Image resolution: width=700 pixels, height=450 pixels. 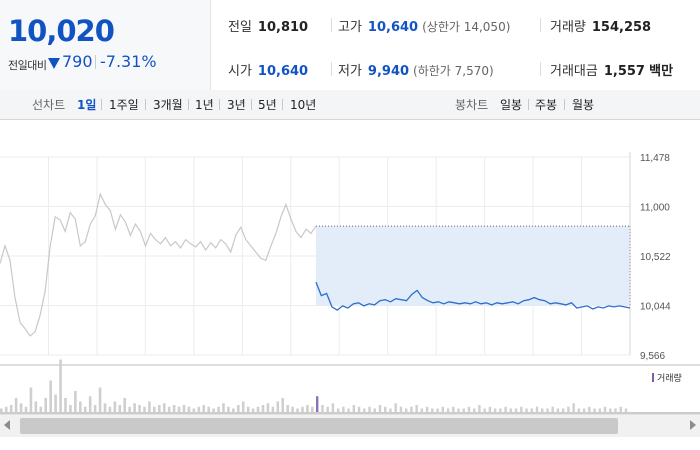 What do you see at coordinates (583, 104) in the screenshot?
I see `tab-monthly-candle: 월봉` at bounding box center [583, 104].